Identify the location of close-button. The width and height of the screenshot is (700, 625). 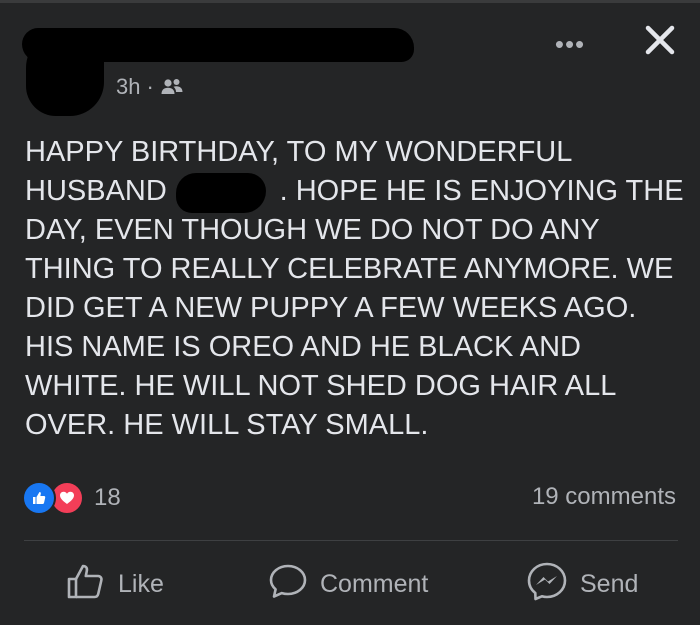
(660, 42).